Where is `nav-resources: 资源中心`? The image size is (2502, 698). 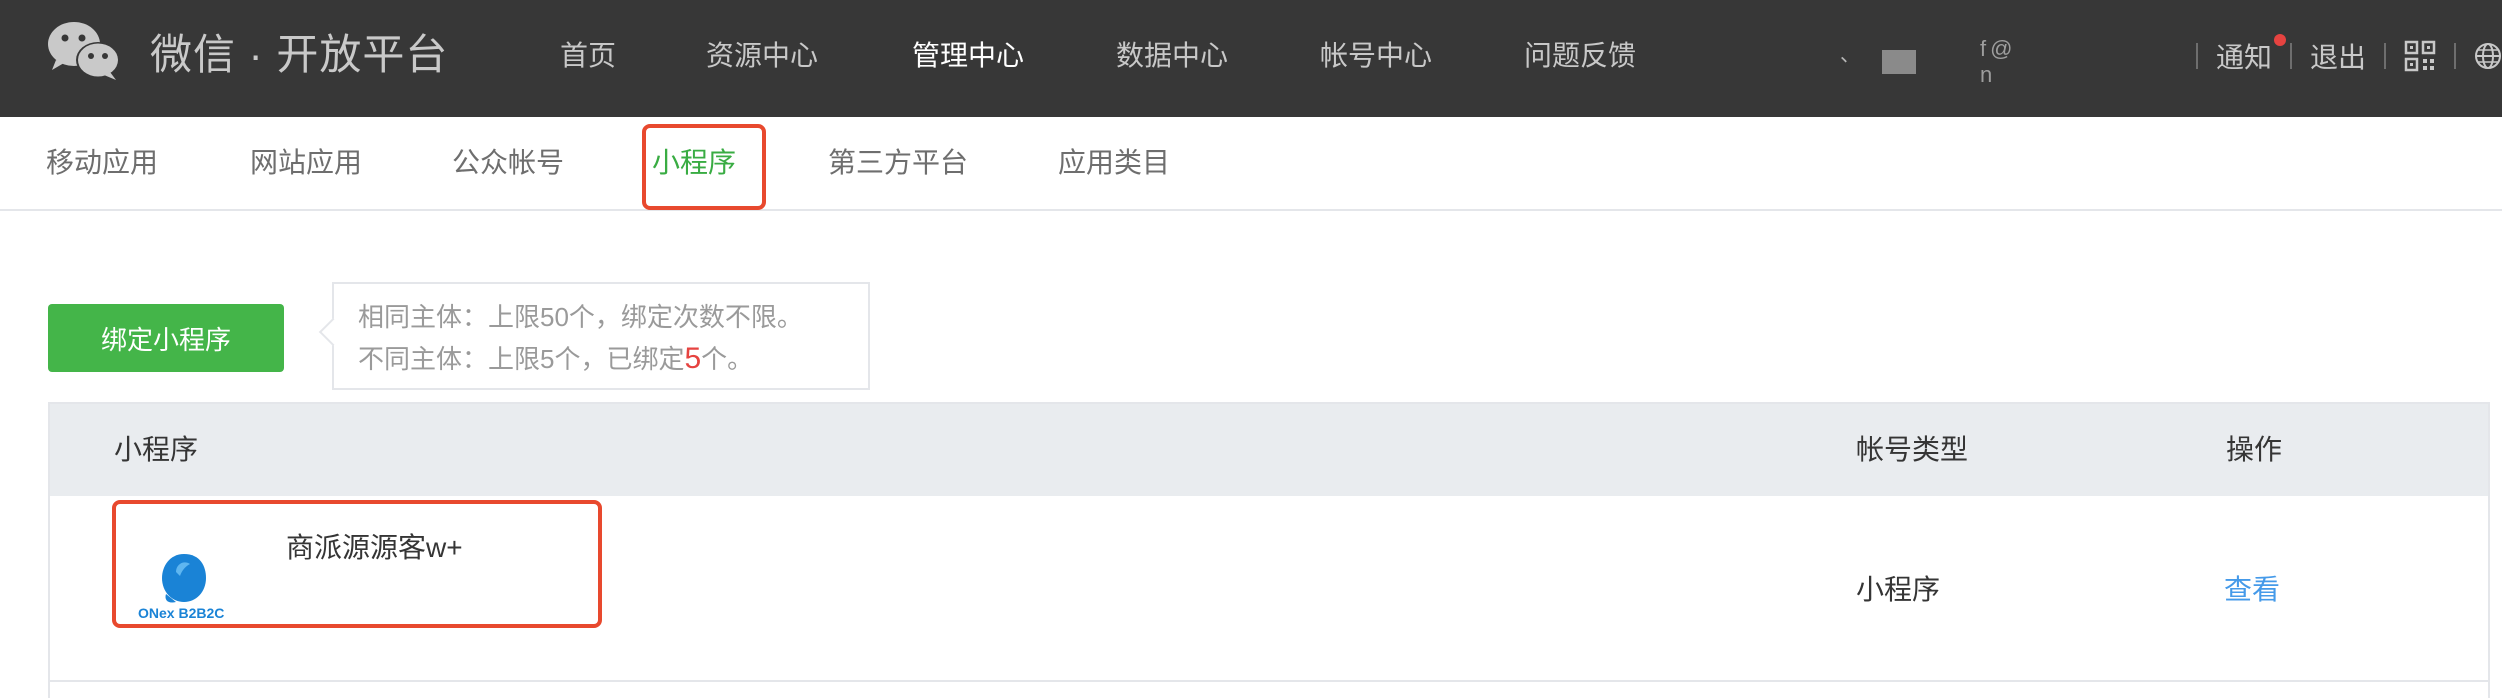
nav-resources: 资源中心 is located at coordinates (762, 56).